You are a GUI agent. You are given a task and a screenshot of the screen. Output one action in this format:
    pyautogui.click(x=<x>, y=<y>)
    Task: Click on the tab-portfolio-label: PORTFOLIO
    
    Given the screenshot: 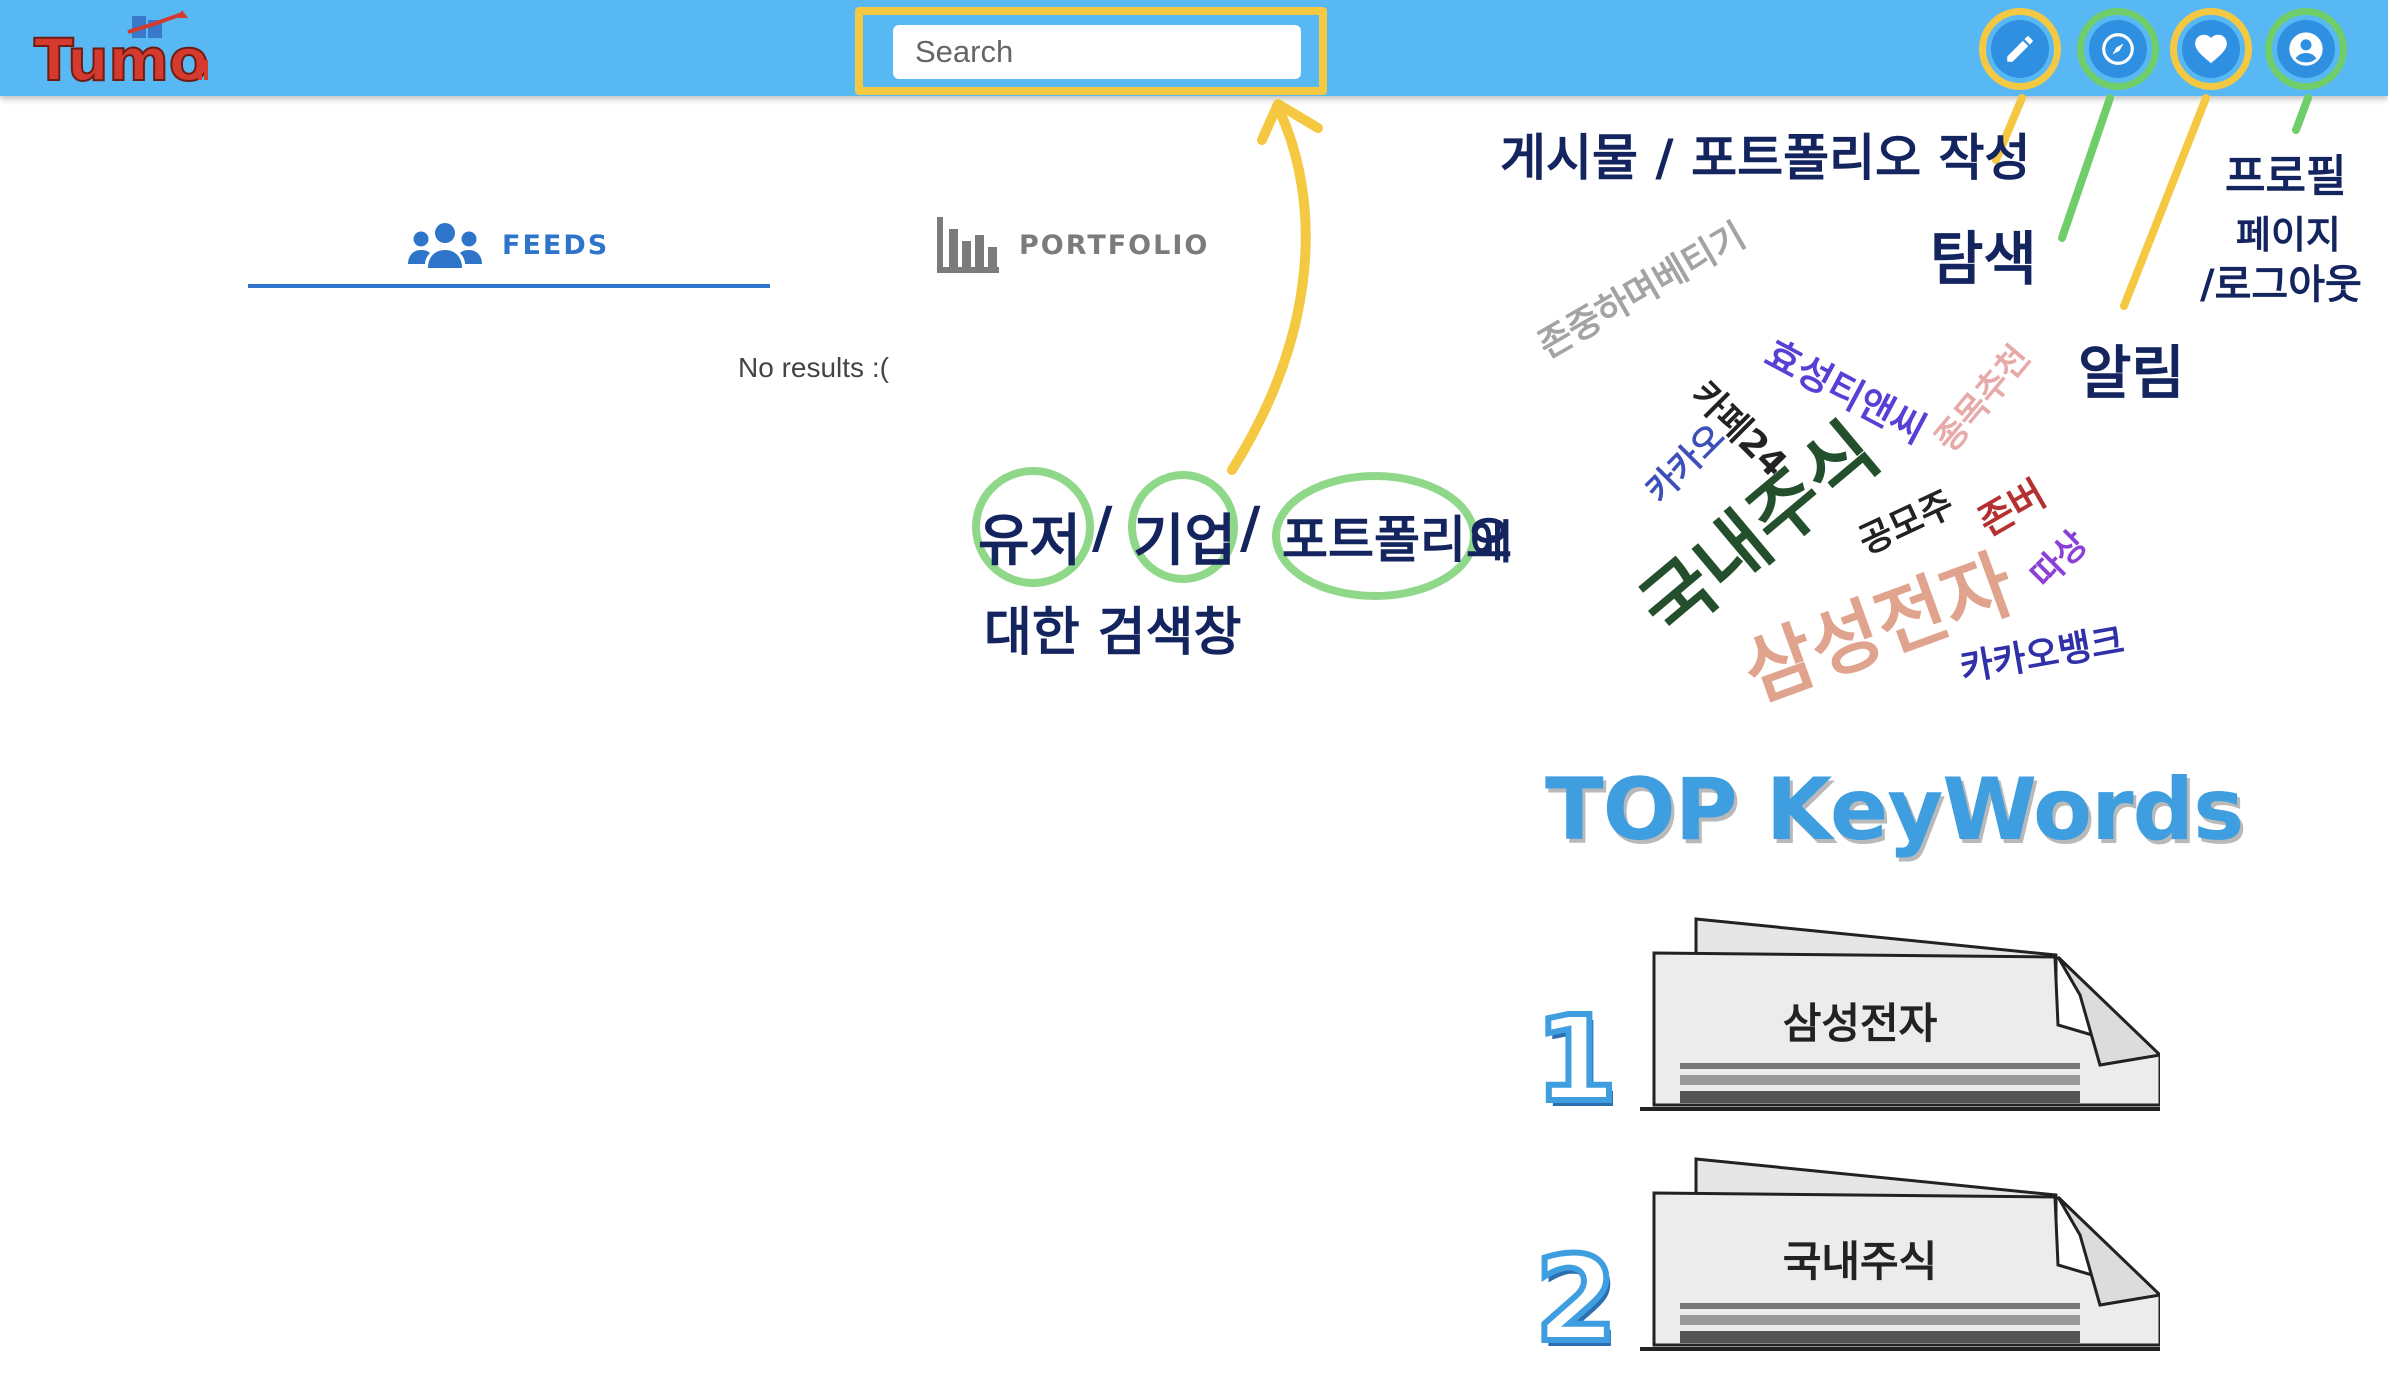 What is the action you would take?
    pyautogui.click(x=1114, y=245)
    